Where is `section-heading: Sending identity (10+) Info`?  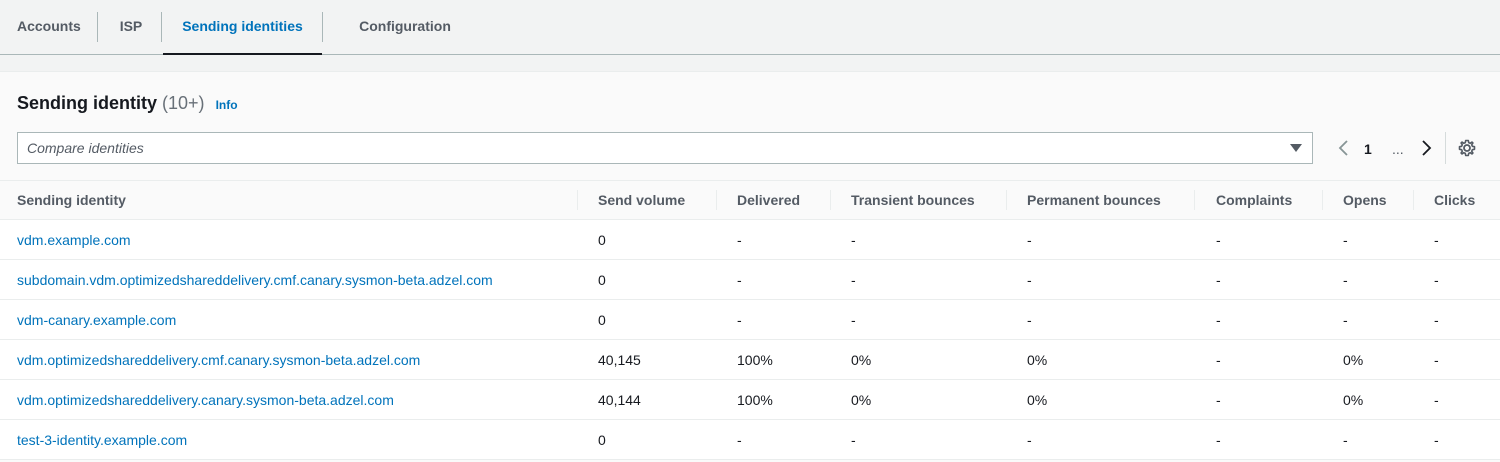 section-heading: Sending identity (10+) Info is located at coordinates (127, 103).